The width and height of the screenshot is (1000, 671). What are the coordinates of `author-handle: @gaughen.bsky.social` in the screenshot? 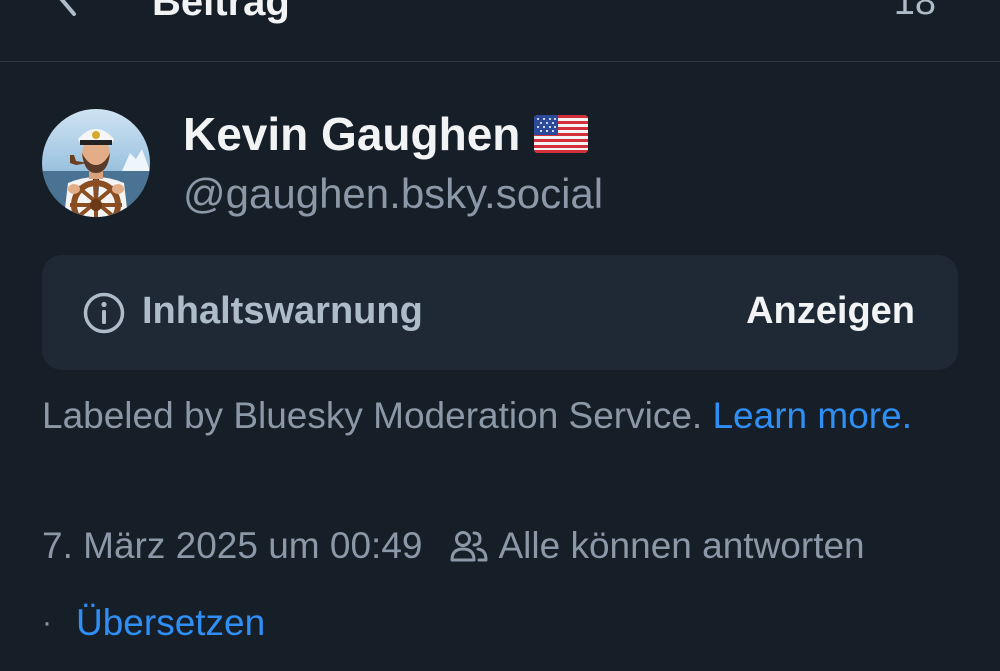 It's located at (393, 194).